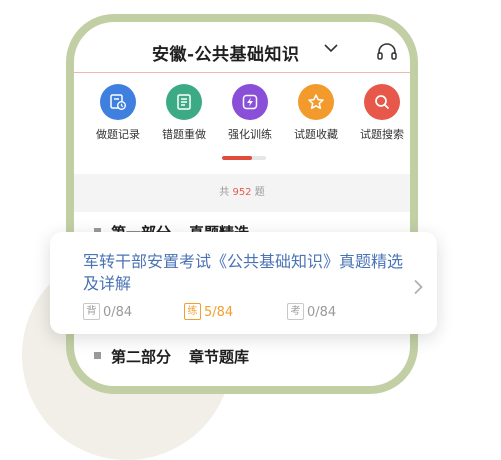 The height and width of the screenshot is (460, 501). I want to click on stat-badge: 练, so click(192, 311).